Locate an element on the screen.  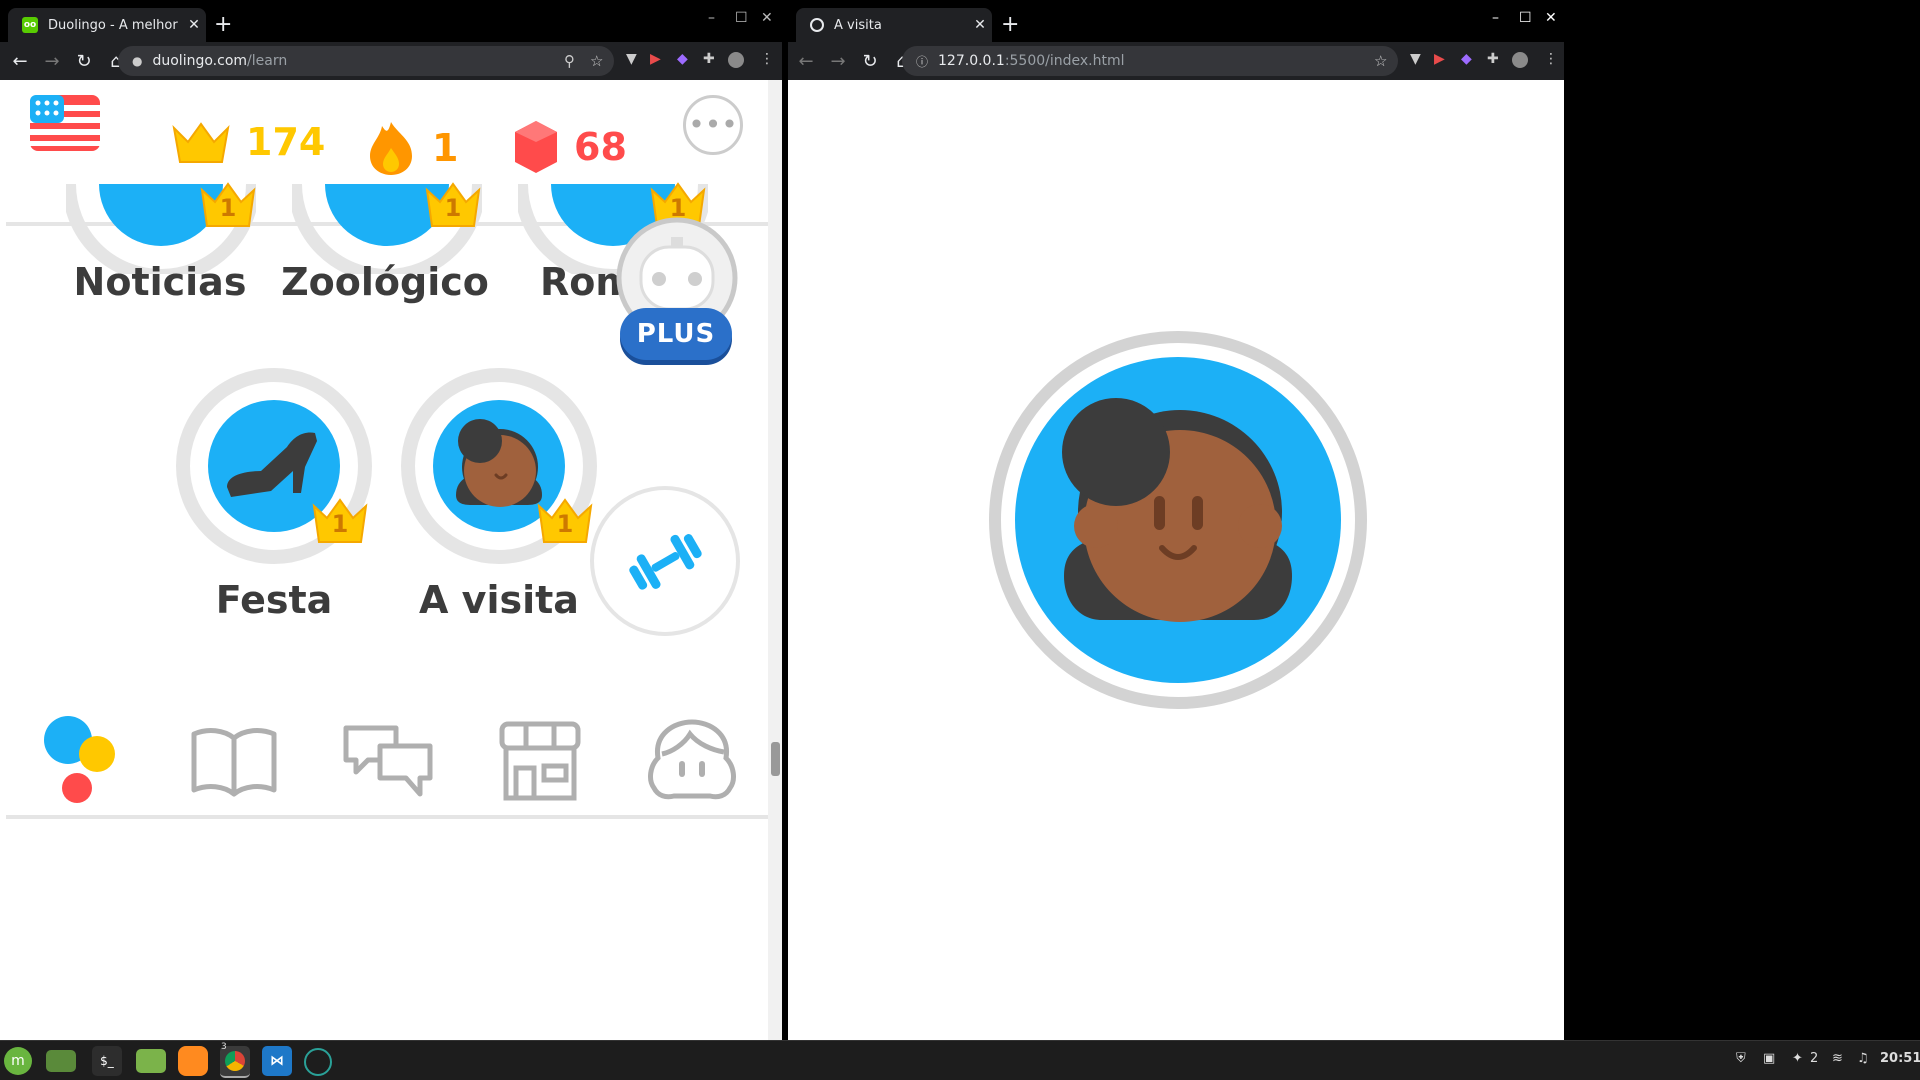
crown-badge-noticias: 1 is located at coordinates (228, 206).